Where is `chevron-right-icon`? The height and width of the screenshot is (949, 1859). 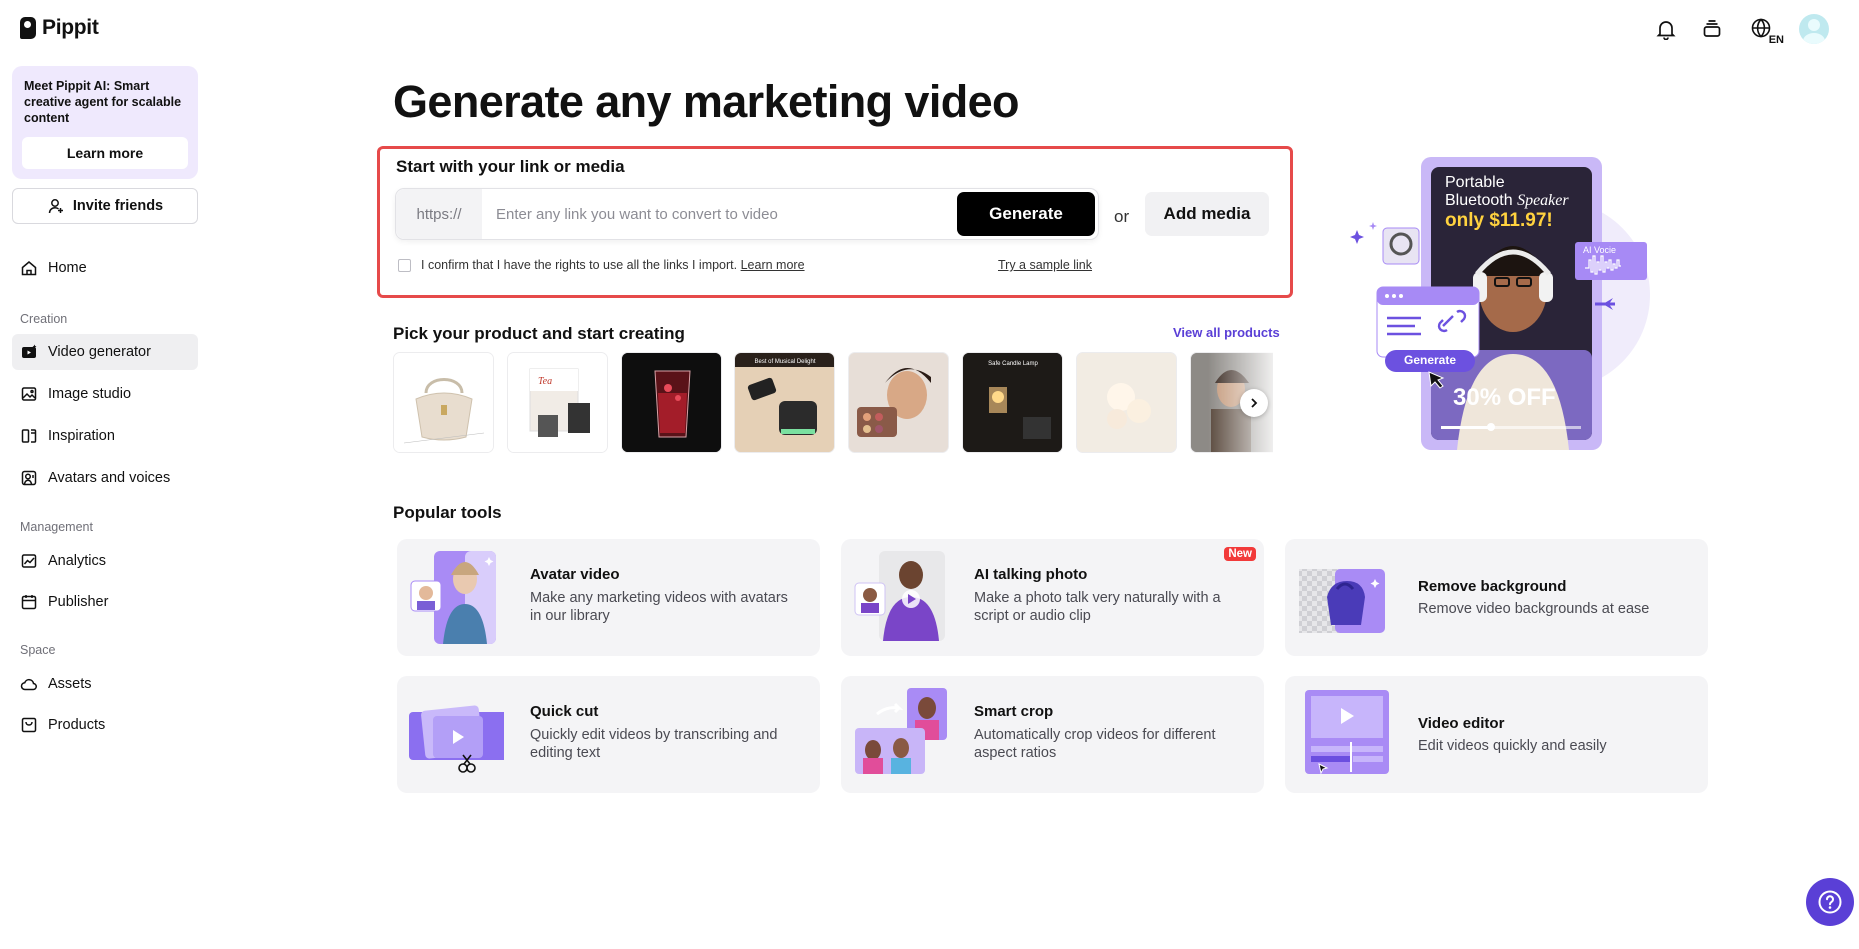 chevron-right-icon is located at coordinates (1254, 403).